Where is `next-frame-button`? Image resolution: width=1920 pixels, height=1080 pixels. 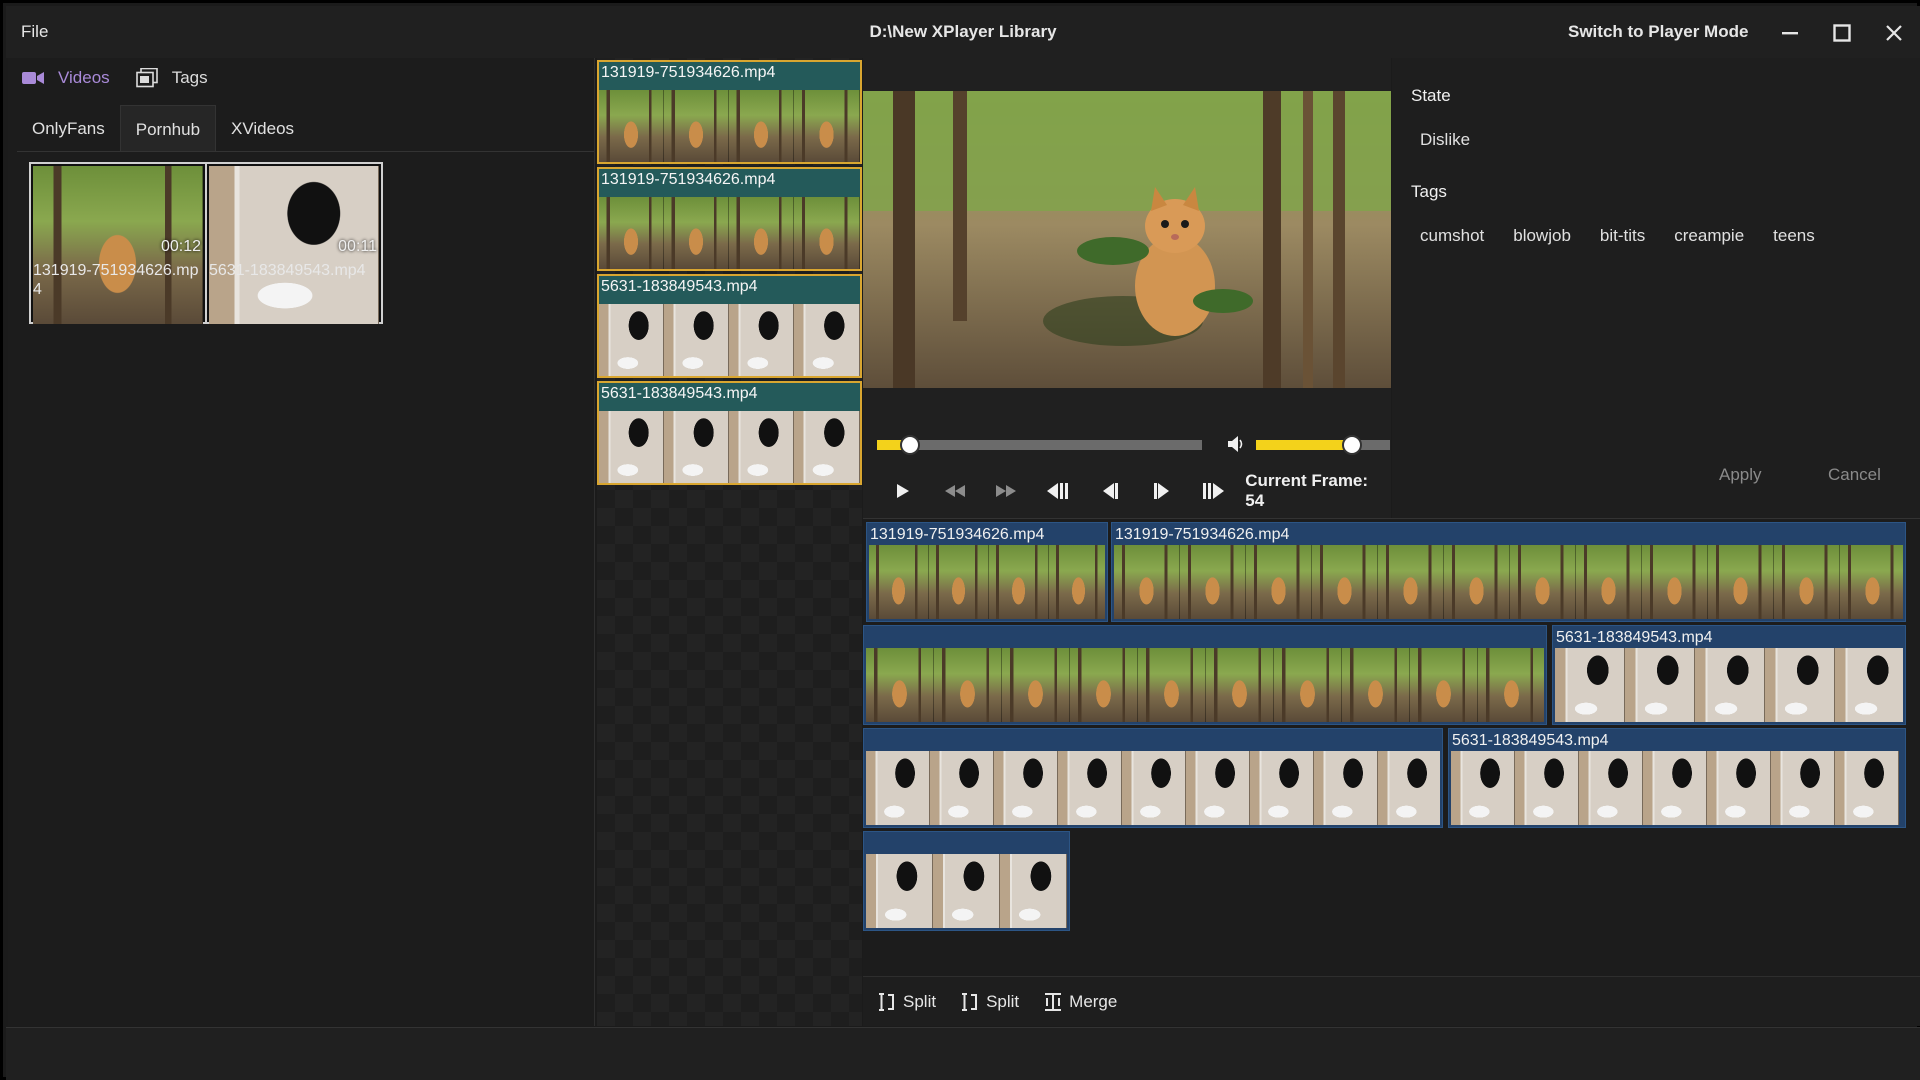
next-frame-button is located at coordinates (1162, 491).